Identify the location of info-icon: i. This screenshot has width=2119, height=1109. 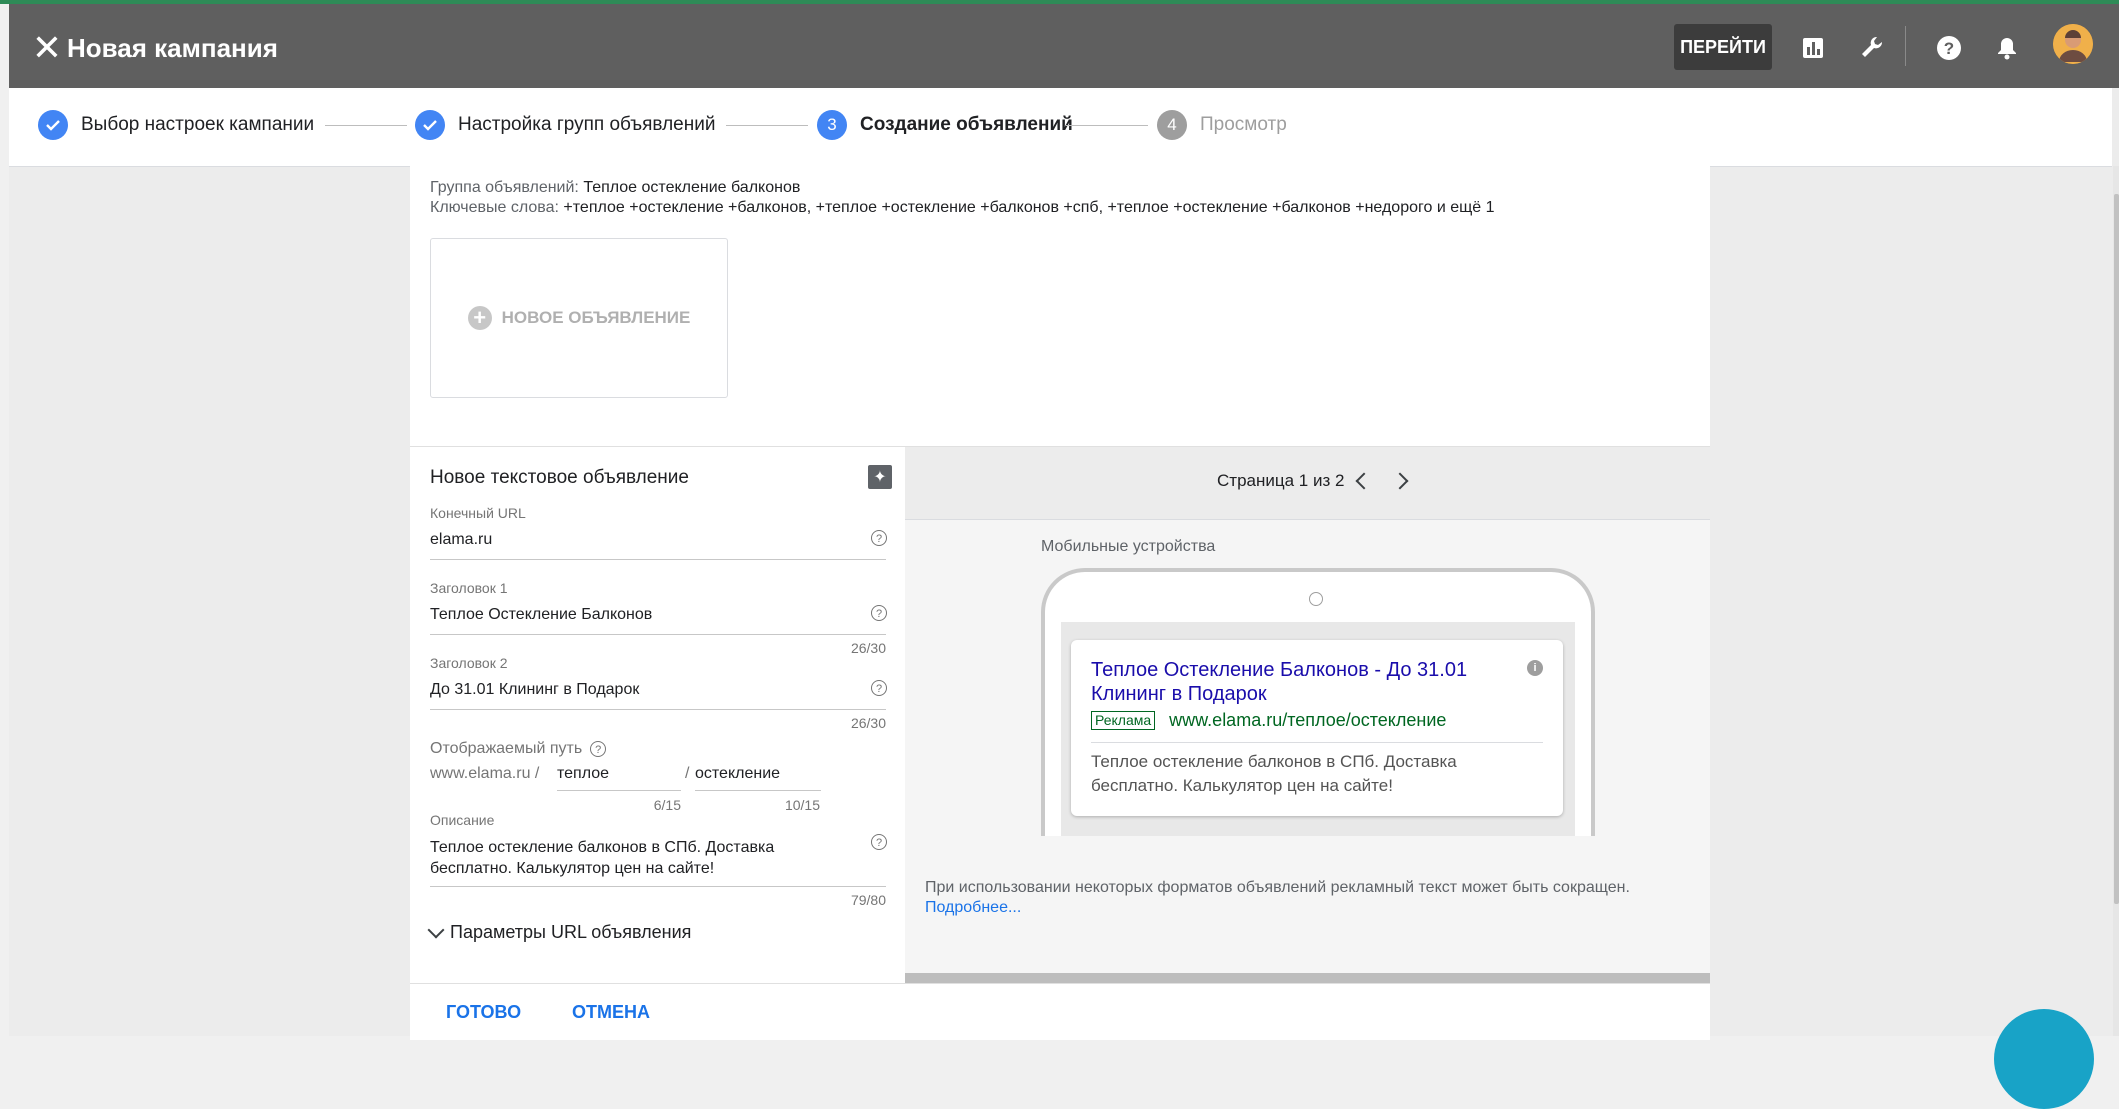
(1535, 668).